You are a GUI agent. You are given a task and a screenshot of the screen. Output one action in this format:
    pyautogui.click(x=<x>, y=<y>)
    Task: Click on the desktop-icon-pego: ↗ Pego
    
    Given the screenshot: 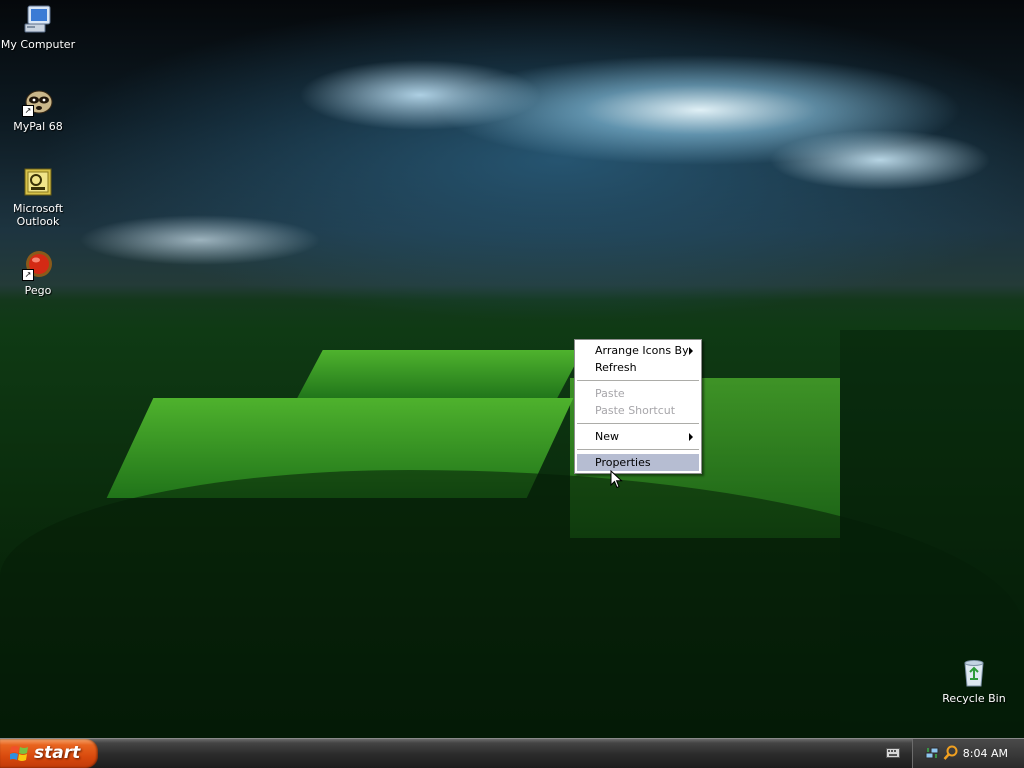 What is the action you would take?
    pyautogui.click(x=38, y=273)
    